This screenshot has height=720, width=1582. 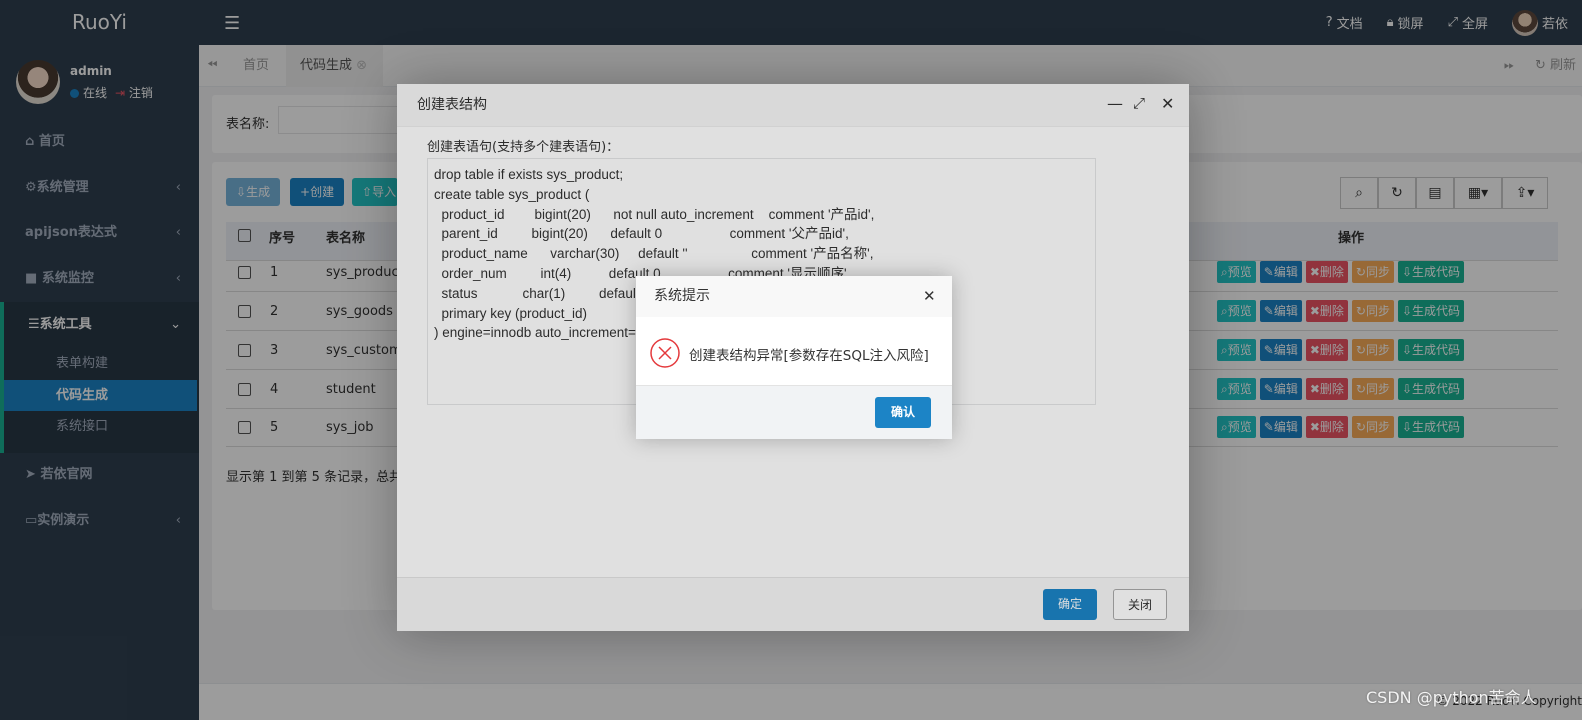 What do you see at coordinates (1451, 697) in the screenshot?
I see `watermark: CSDN @python苦命人` at bounding box center [1451, 697].